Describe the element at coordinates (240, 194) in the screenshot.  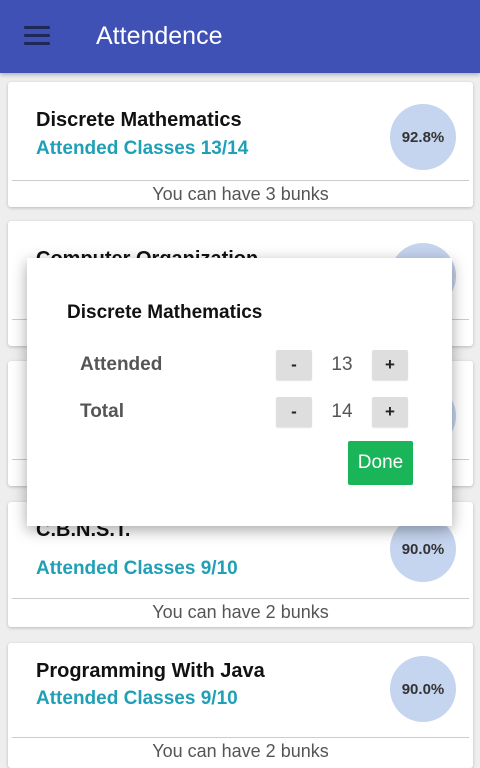
I see `bunks-text: You can have 3 bunks` at that location.